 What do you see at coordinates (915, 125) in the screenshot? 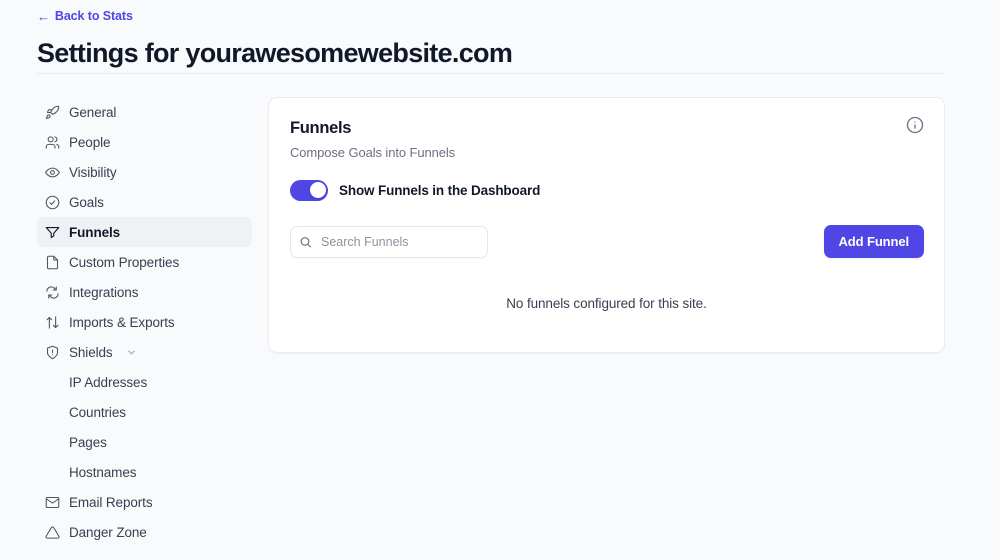
I see `info-circle-icon` at bounding box center [915, 125].